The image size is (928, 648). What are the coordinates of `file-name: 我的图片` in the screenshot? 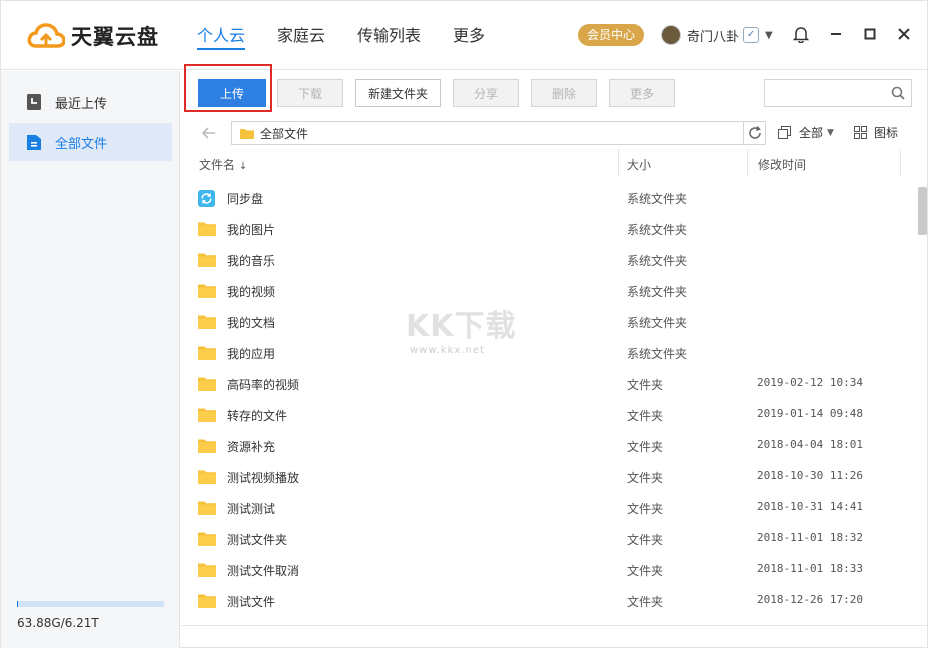 It's located at (251, 229).